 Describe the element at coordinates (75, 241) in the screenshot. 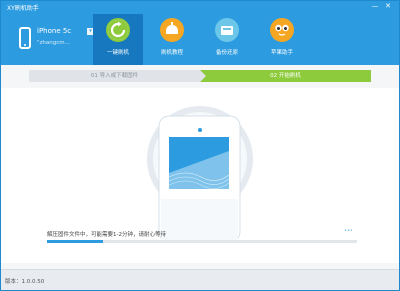

I see `progress-fill` at that location.